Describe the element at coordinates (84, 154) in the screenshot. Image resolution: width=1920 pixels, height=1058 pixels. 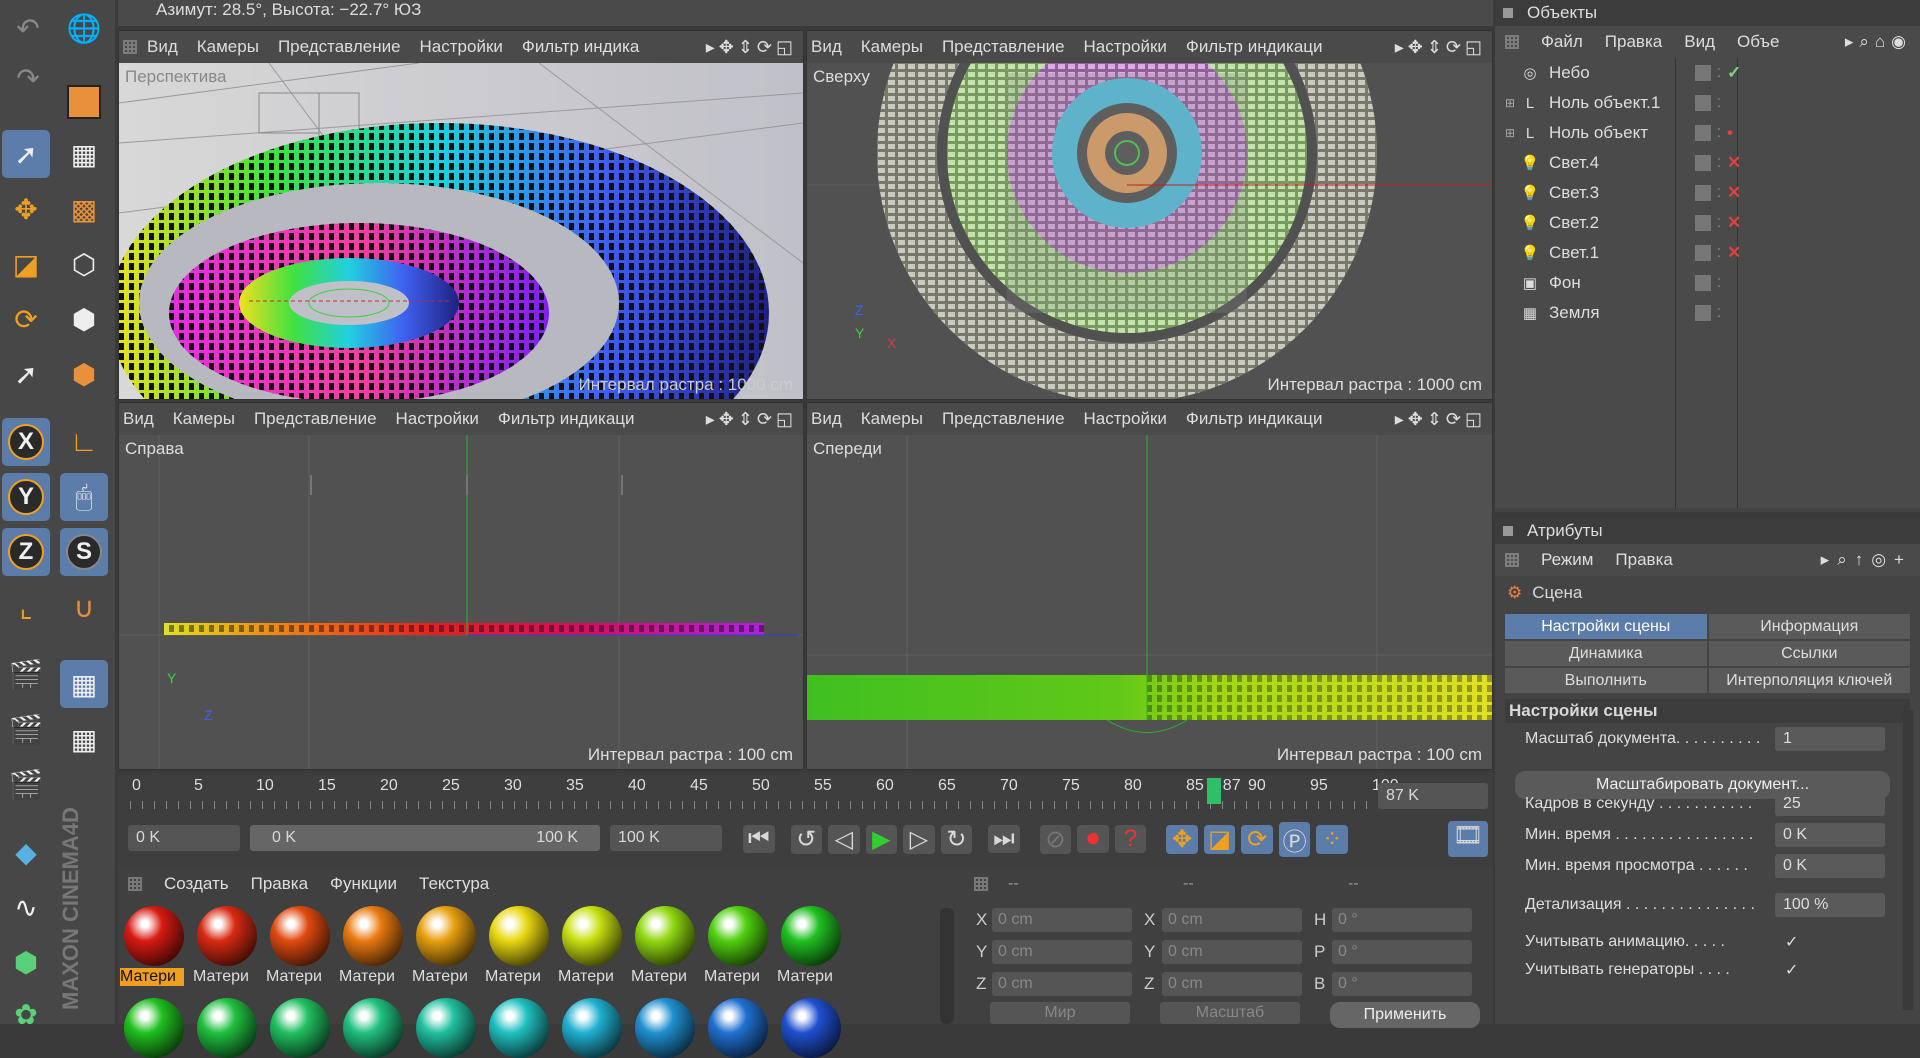
I see `texture-mode-icon: ▦` at that location.